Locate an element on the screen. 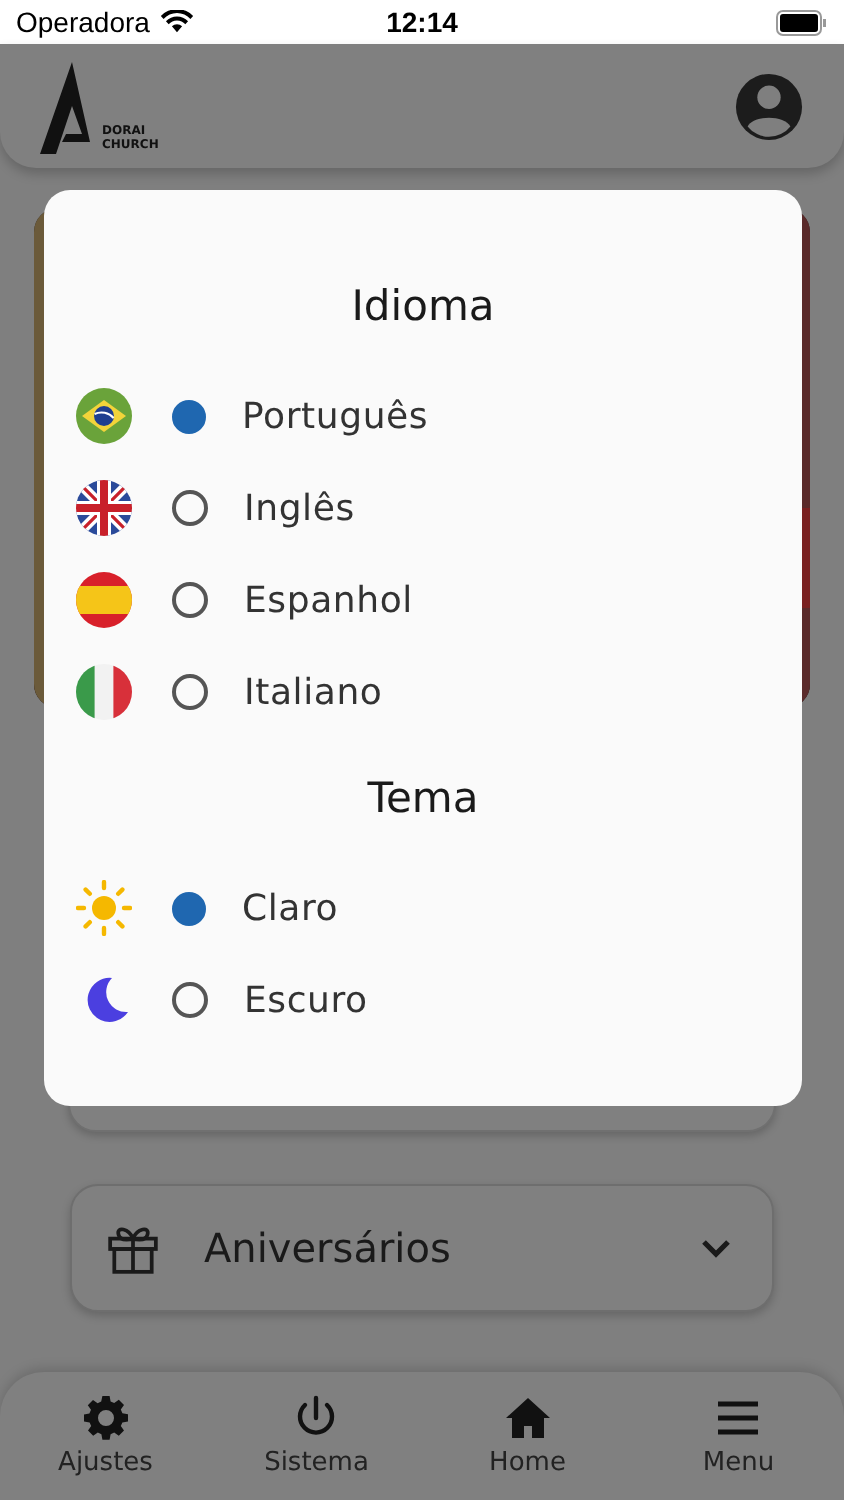 The width and height of the screenshot is (844, 1500). carrier-name: Operadora is located at coordinates (83, 22).